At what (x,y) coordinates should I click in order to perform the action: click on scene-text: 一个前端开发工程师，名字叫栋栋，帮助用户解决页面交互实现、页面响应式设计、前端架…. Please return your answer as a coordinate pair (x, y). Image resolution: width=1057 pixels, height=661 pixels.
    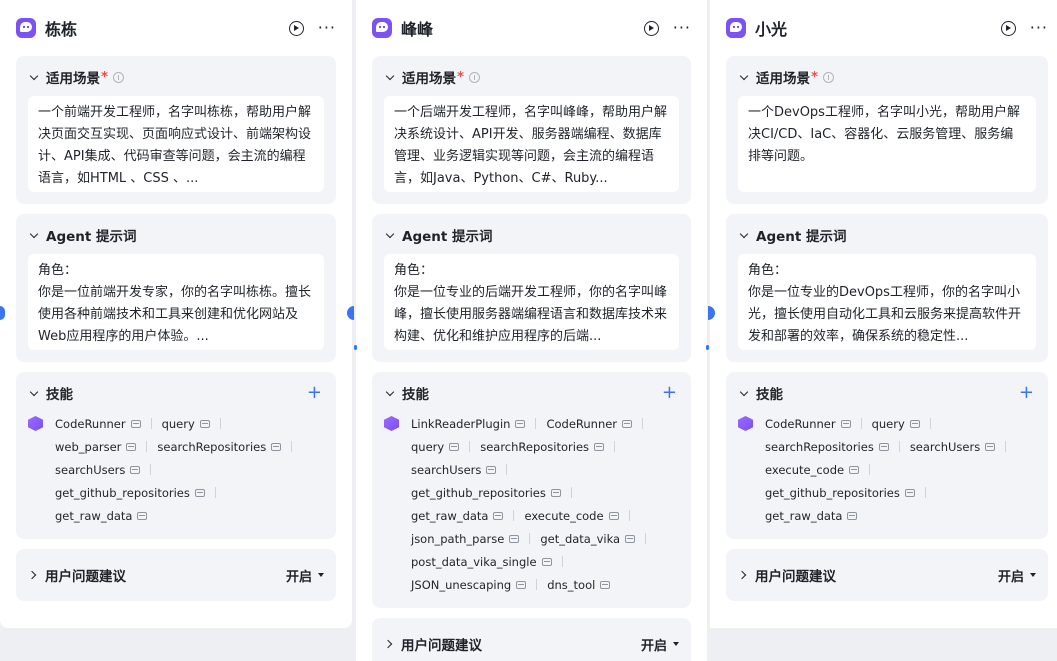
    Looking at the image, I should click on (176, 144).